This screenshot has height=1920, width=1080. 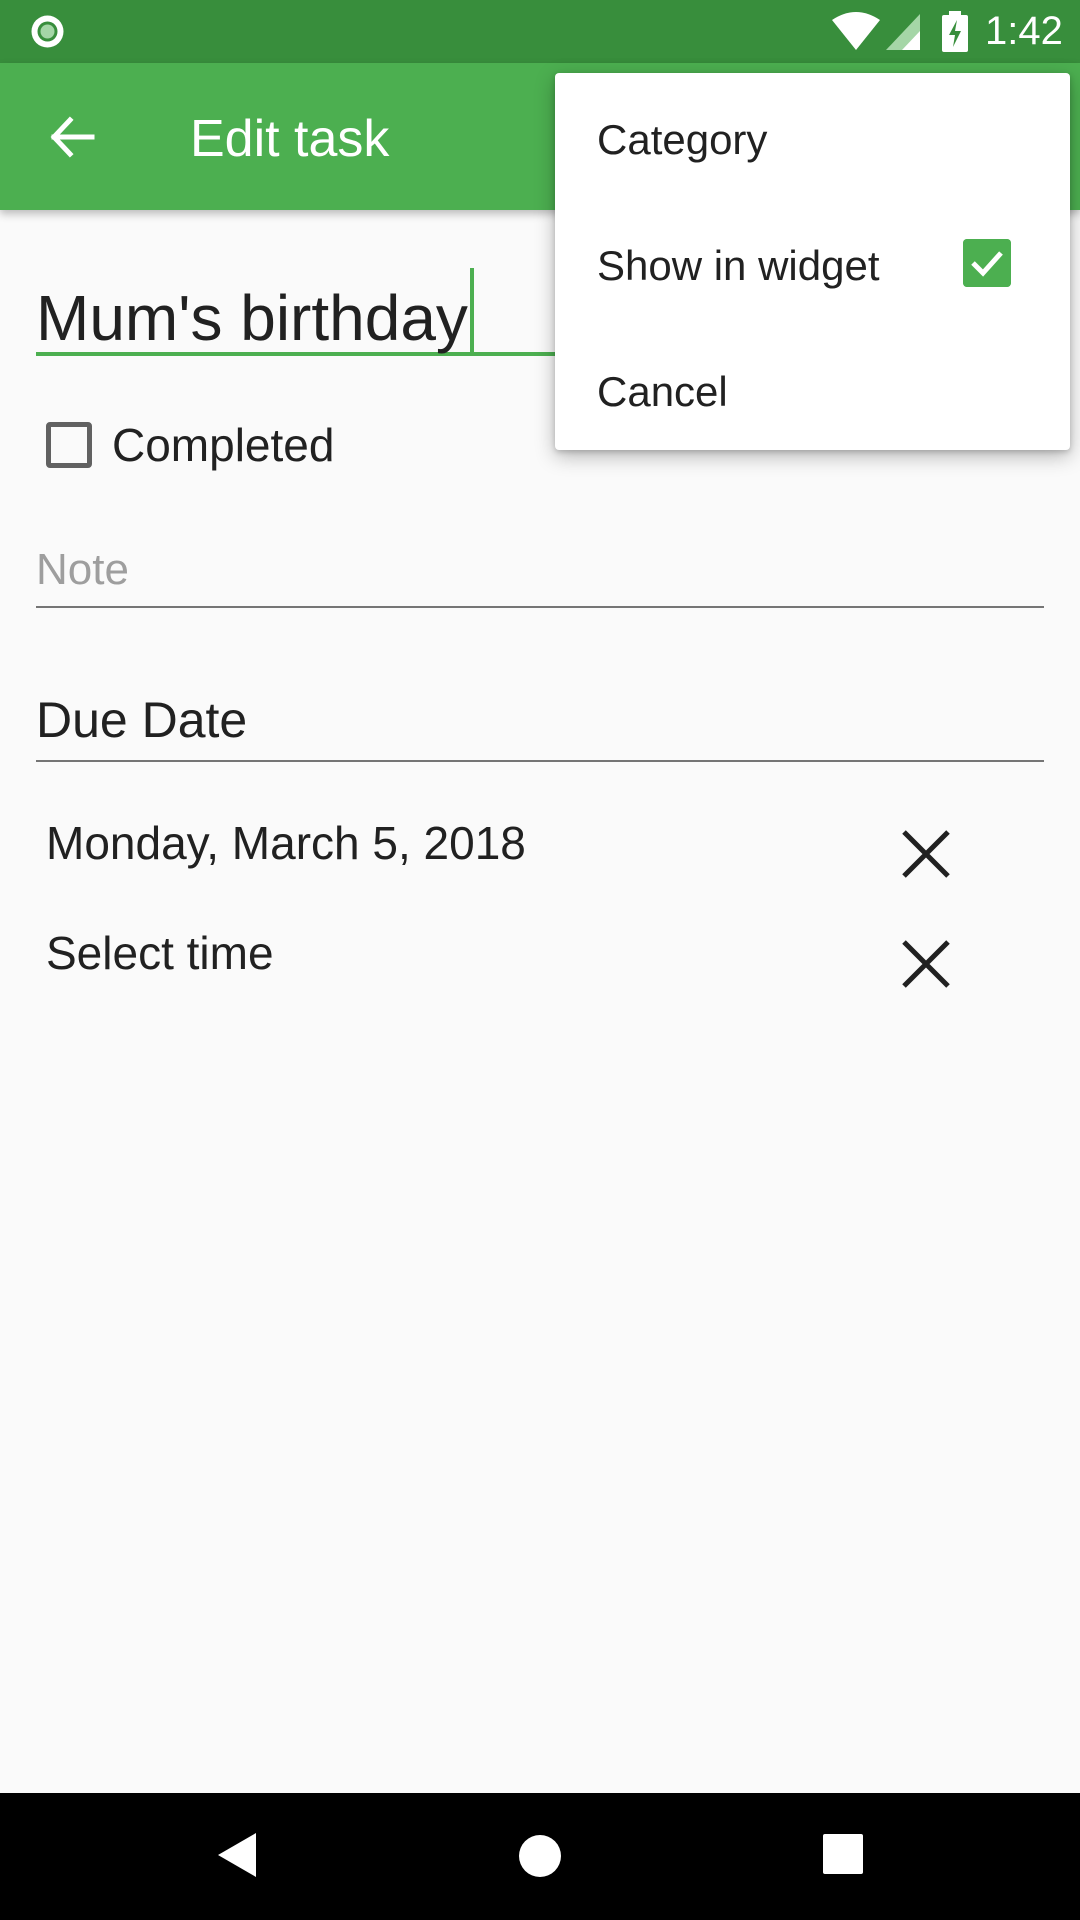 I want to click on time-value: Select time, so click(x=160, y=953).